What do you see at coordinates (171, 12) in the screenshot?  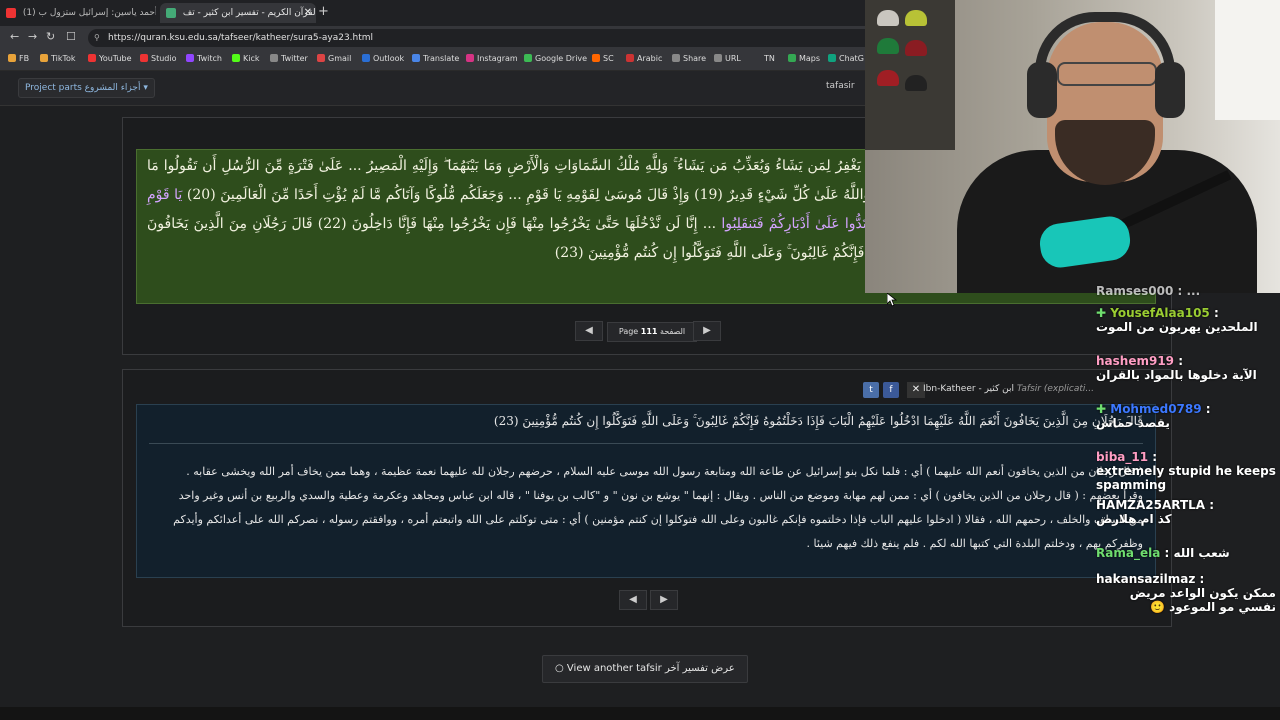 I see `site-icon` at bounding box center [171, 12].